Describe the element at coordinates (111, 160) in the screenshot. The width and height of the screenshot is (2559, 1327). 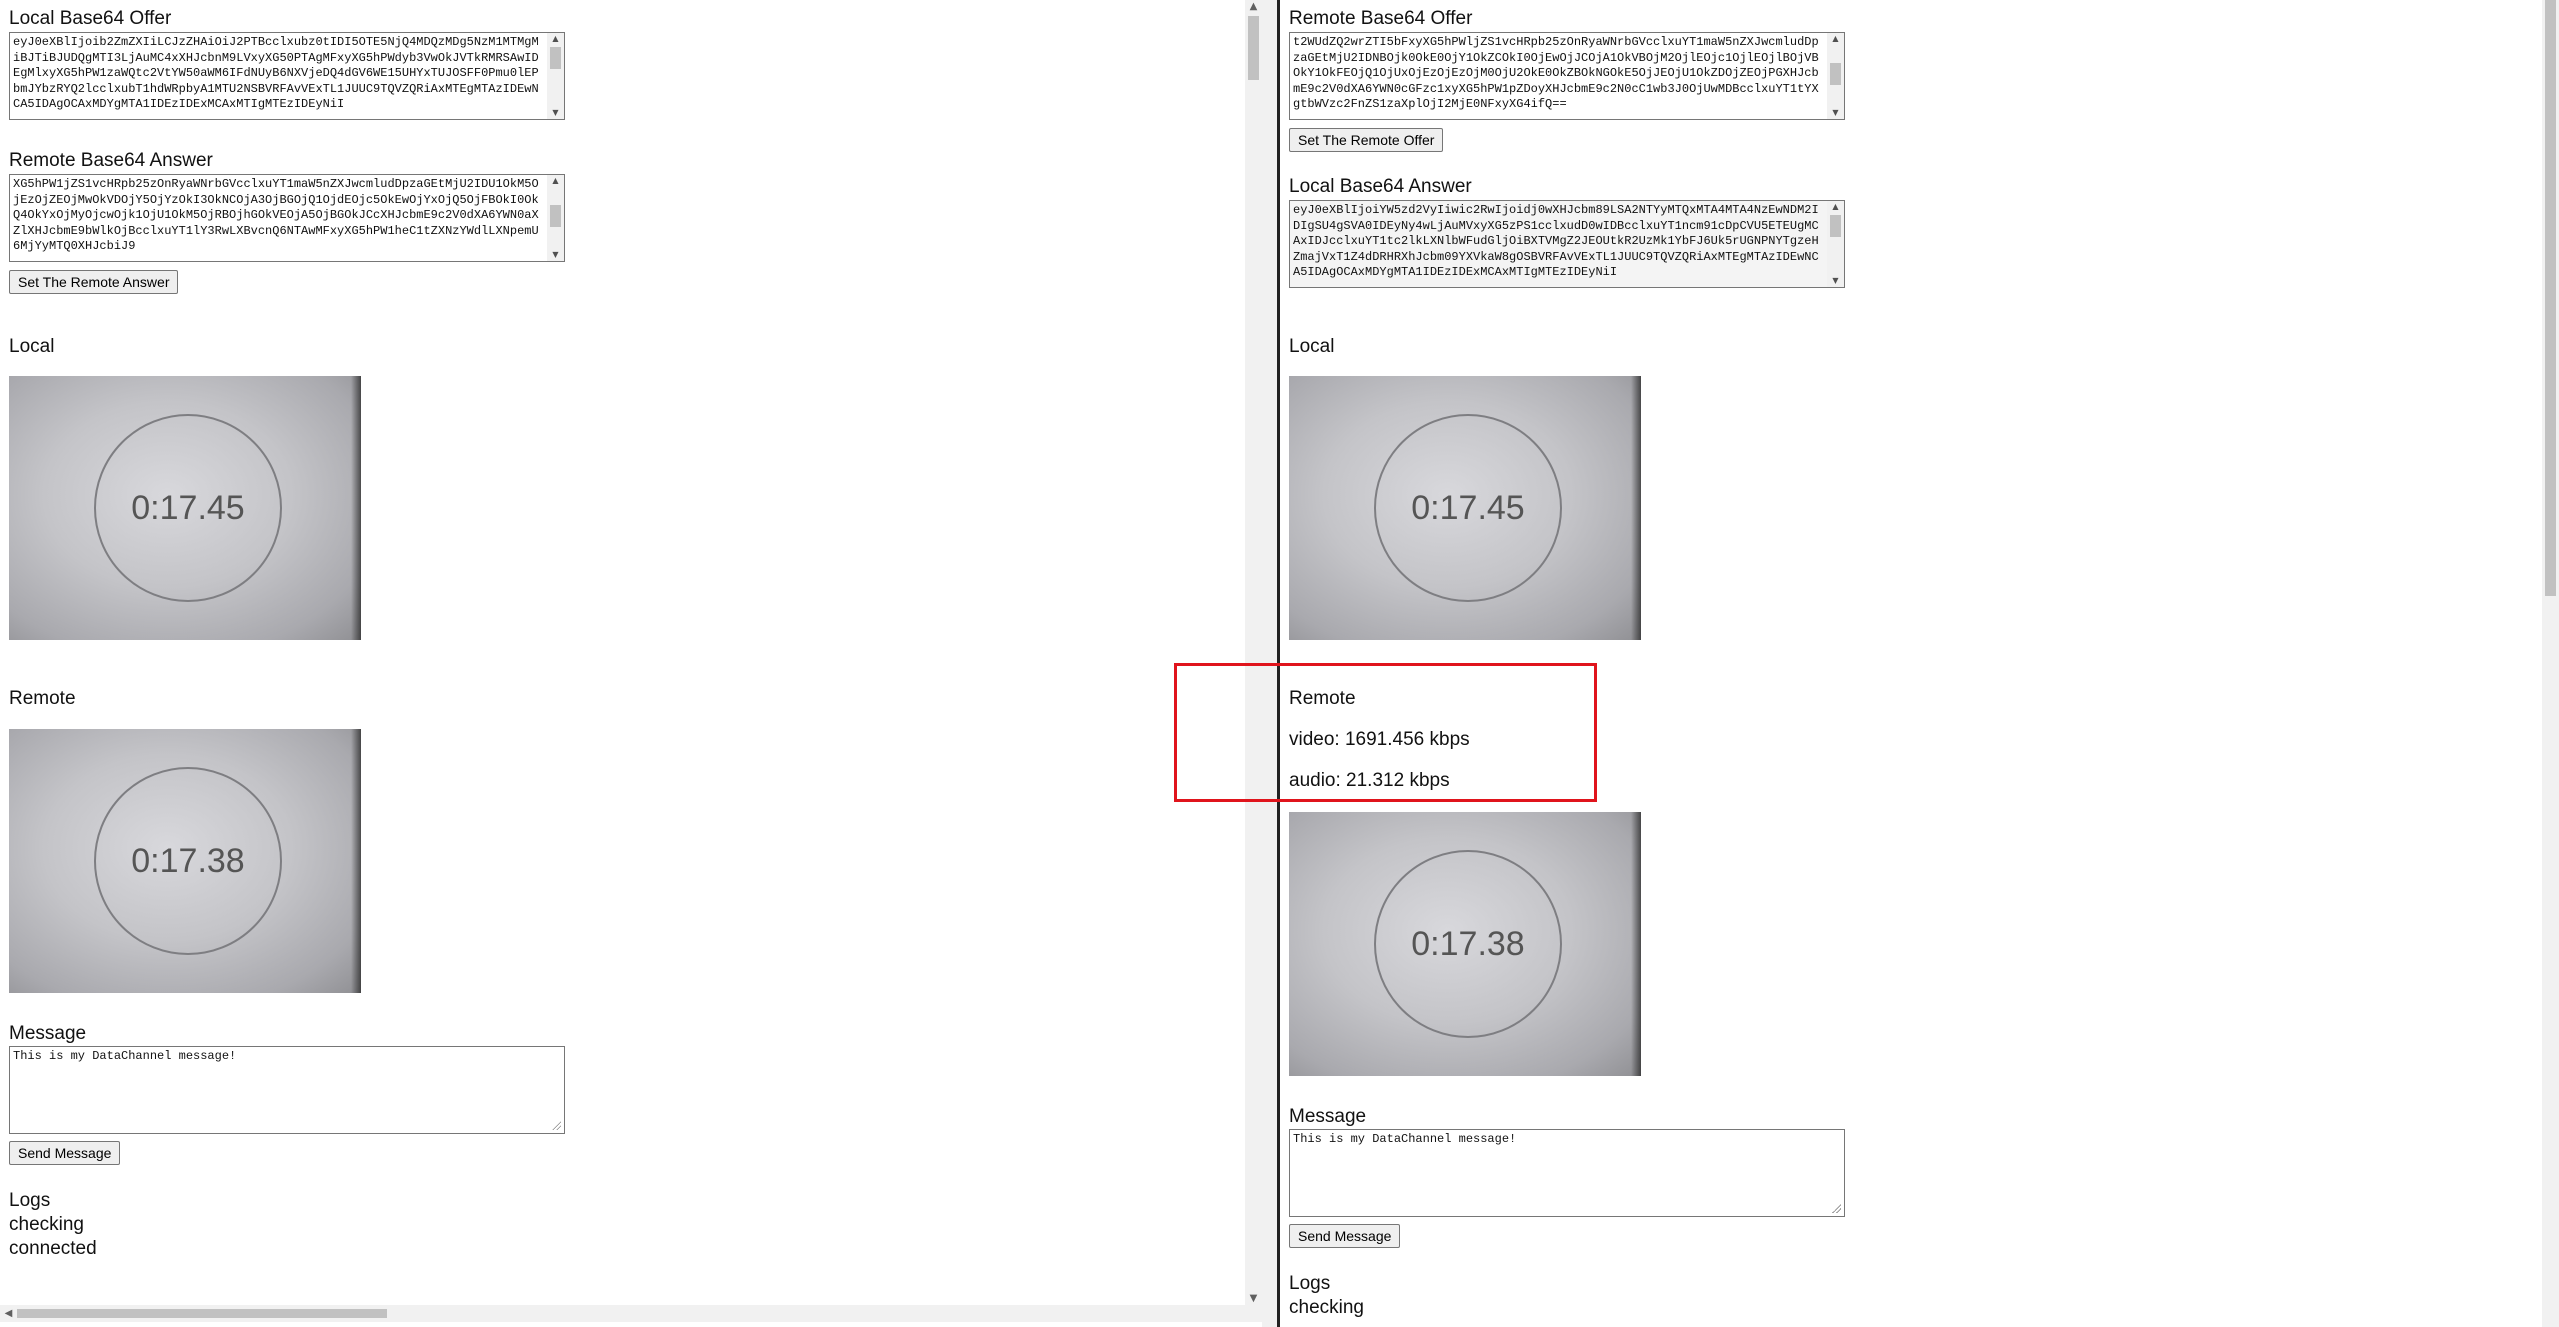
I see `remote-answer-label: Remote Base64 Answer` at that location.